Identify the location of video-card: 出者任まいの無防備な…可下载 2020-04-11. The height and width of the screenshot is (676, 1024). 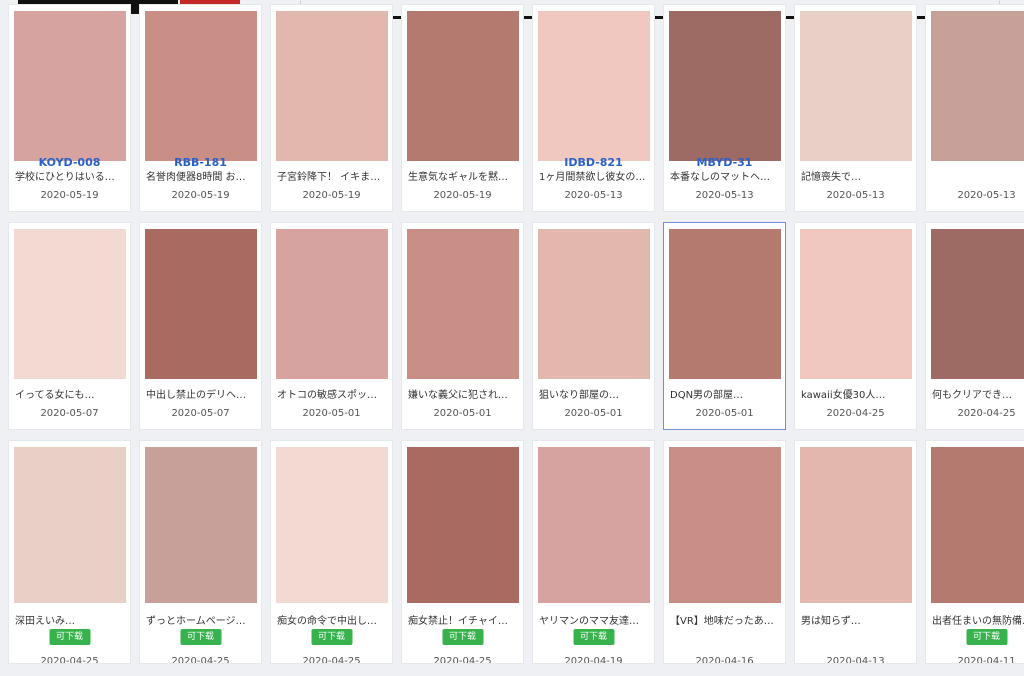
(974, 552).